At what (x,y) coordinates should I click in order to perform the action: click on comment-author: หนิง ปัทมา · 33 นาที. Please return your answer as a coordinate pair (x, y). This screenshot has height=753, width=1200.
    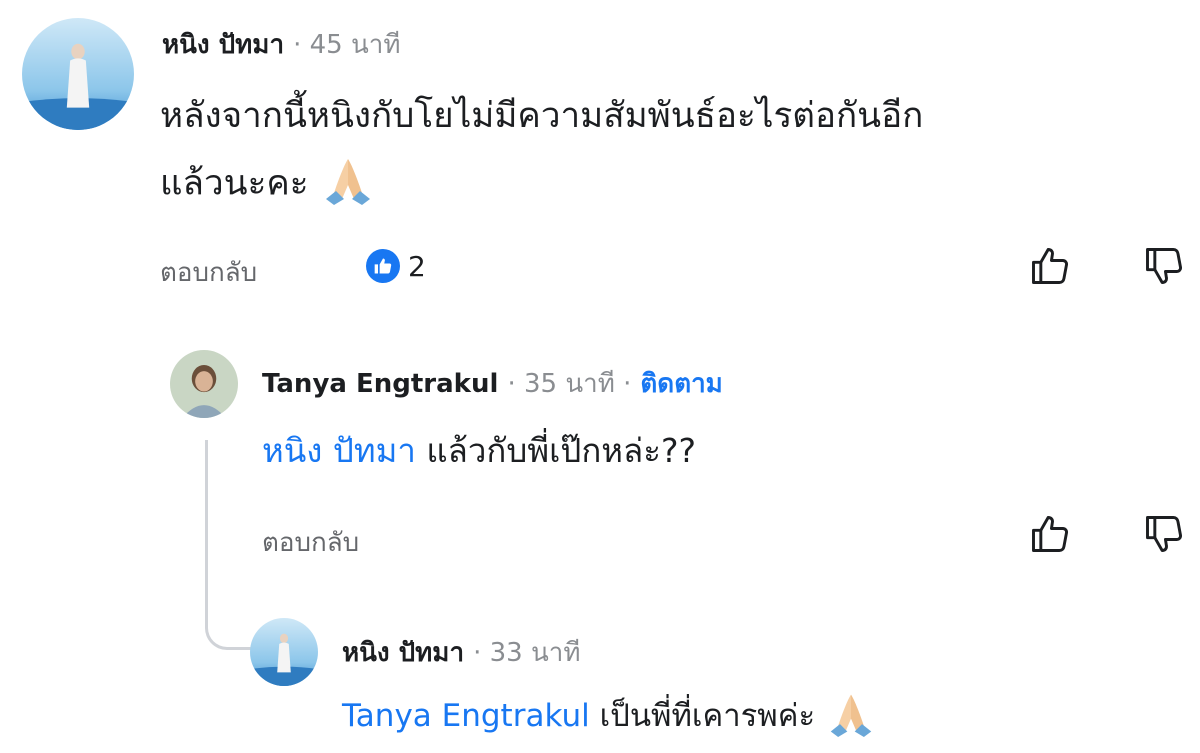
    Looking at the image, I should click on (461, 652).